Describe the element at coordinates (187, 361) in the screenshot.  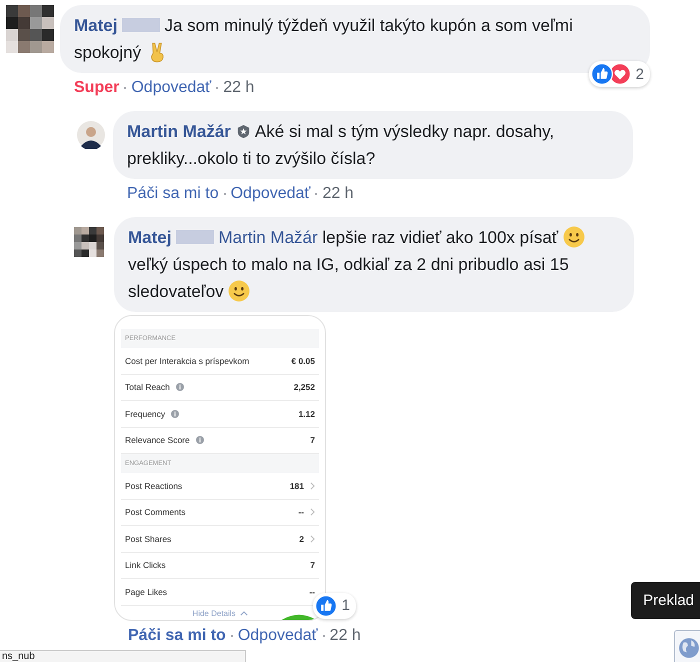
I see `metric-label: Cost per Interakcia s príspevkom` at that location.